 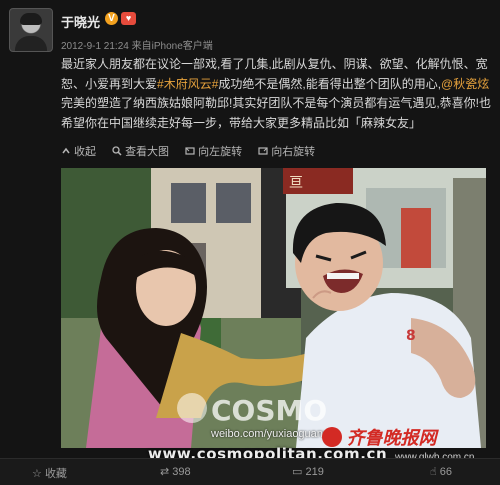 I want to click on watermark-user: weibo.com/yuxiaoguang, so click(x=270, y=434).